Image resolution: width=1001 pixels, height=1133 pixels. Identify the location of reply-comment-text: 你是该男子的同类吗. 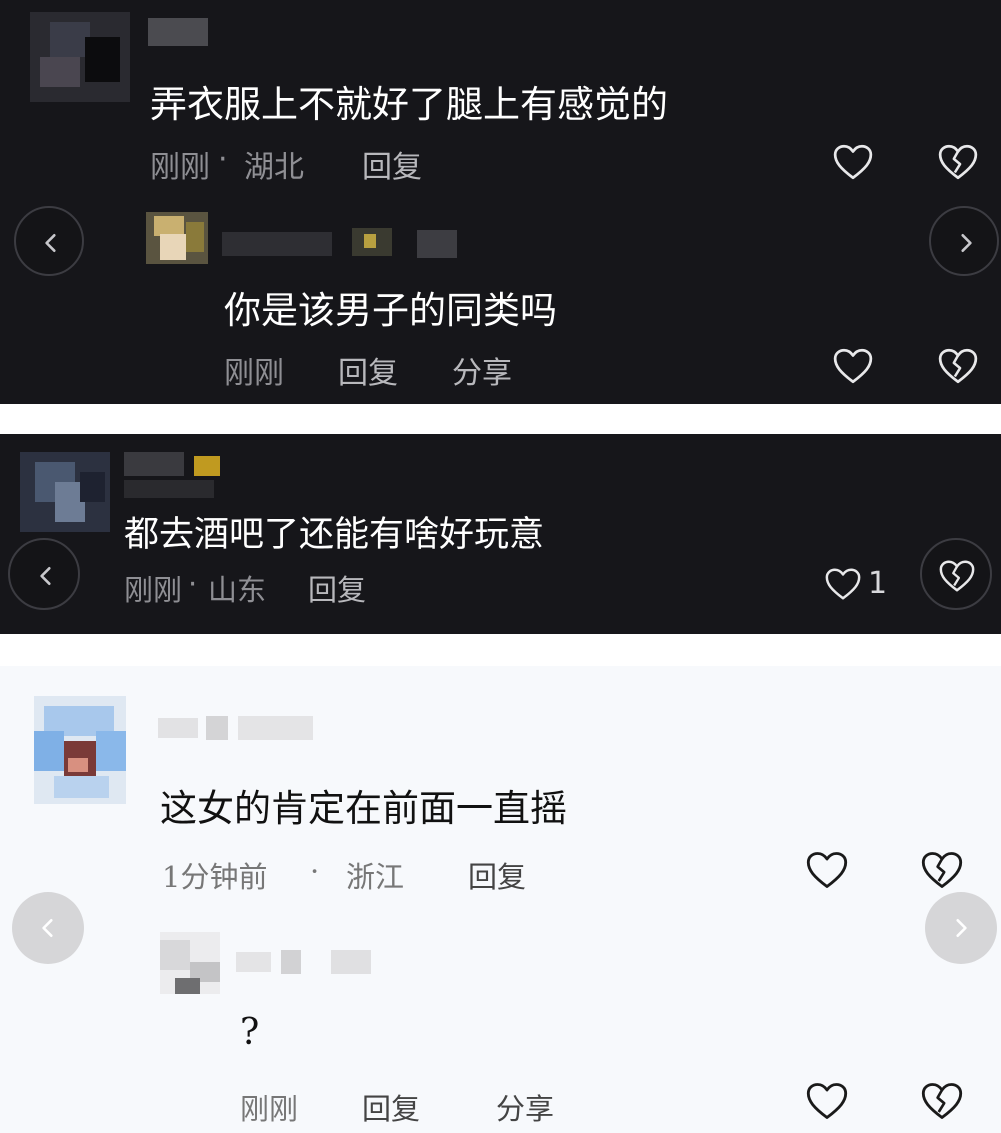
(390, 310).